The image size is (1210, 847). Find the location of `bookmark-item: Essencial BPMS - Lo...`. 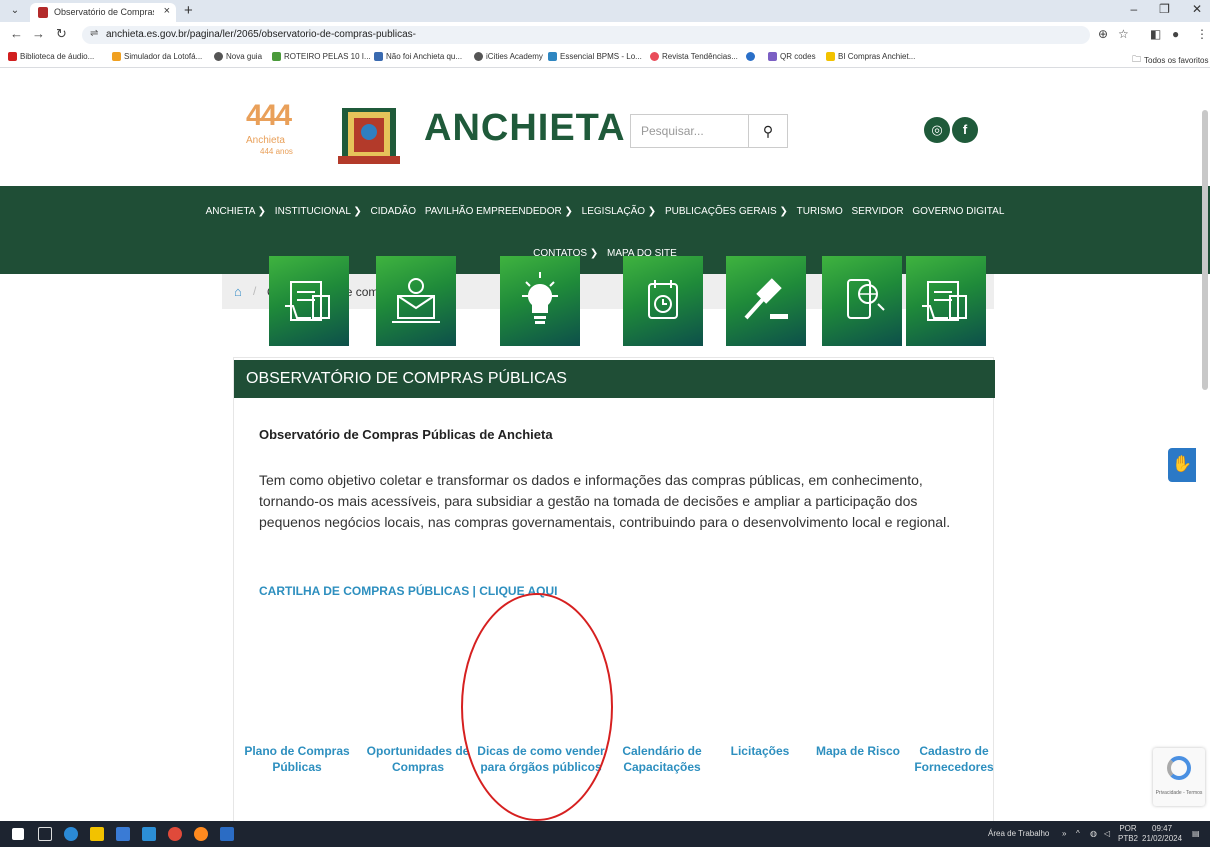

bookmark-item: Essencial BPMS - Lo... is located at coordinates (595, 56).